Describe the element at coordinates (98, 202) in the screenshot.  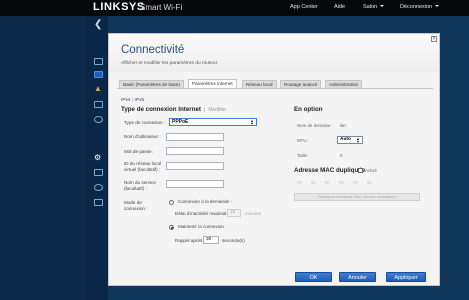
I see `shield-icon` at that location.